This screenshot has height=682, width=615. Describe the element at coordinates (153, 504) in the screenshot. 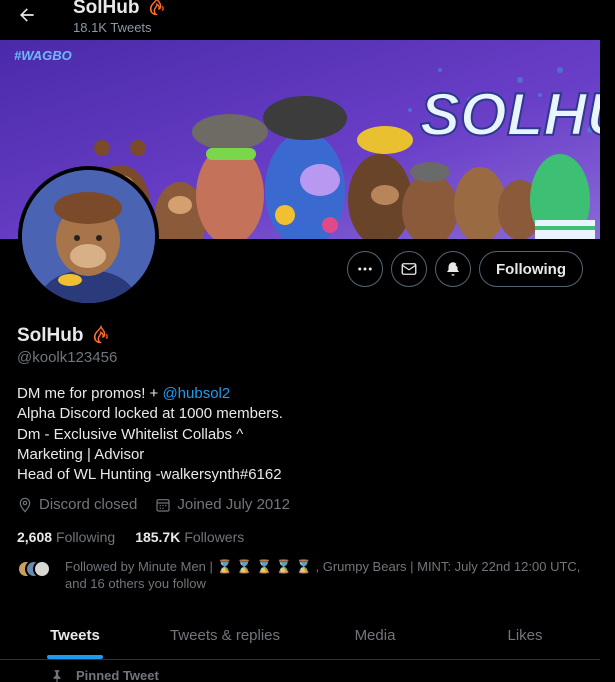

I see `profile-meta: Discord closed Joined July 2012` at that location.